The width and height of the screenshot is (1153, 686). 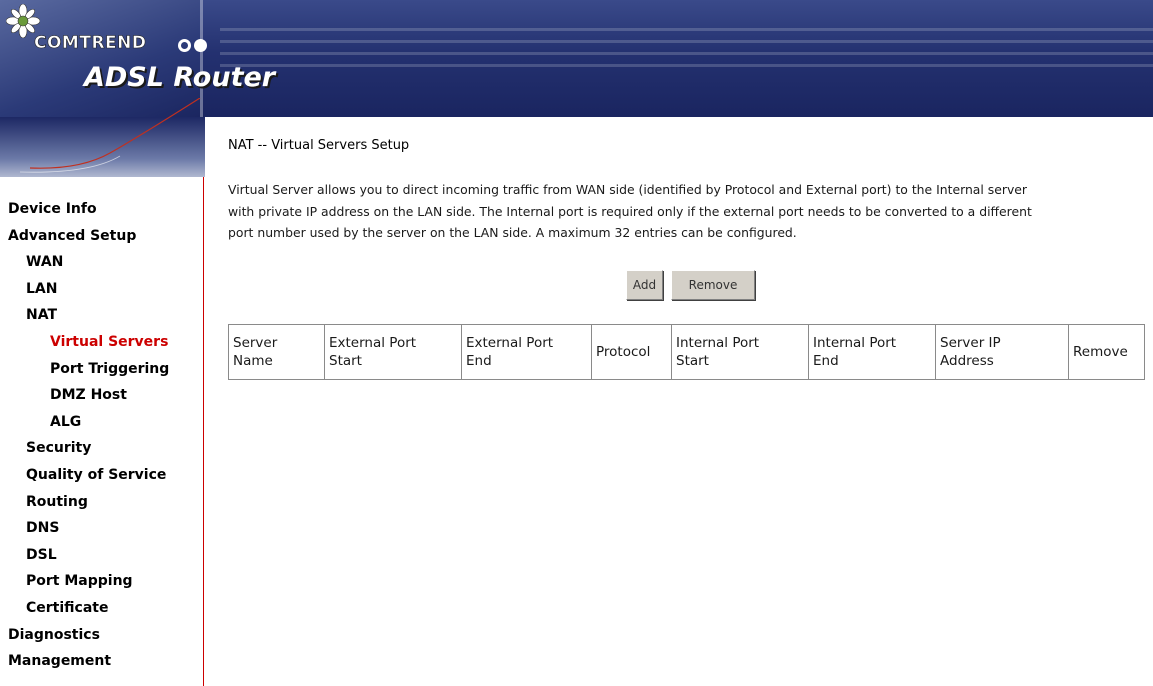 I want to click on col-protocol: Protocol, so click(x=631, y=352).